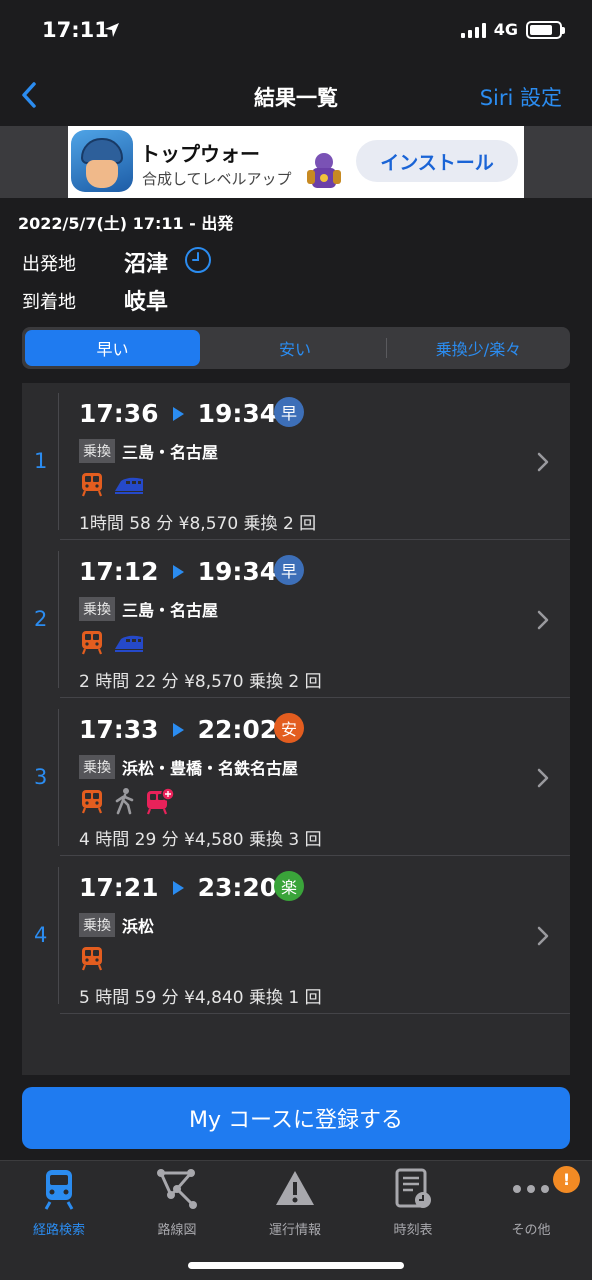  I want to click on tab-fastest: 早い, so click(112, 348).